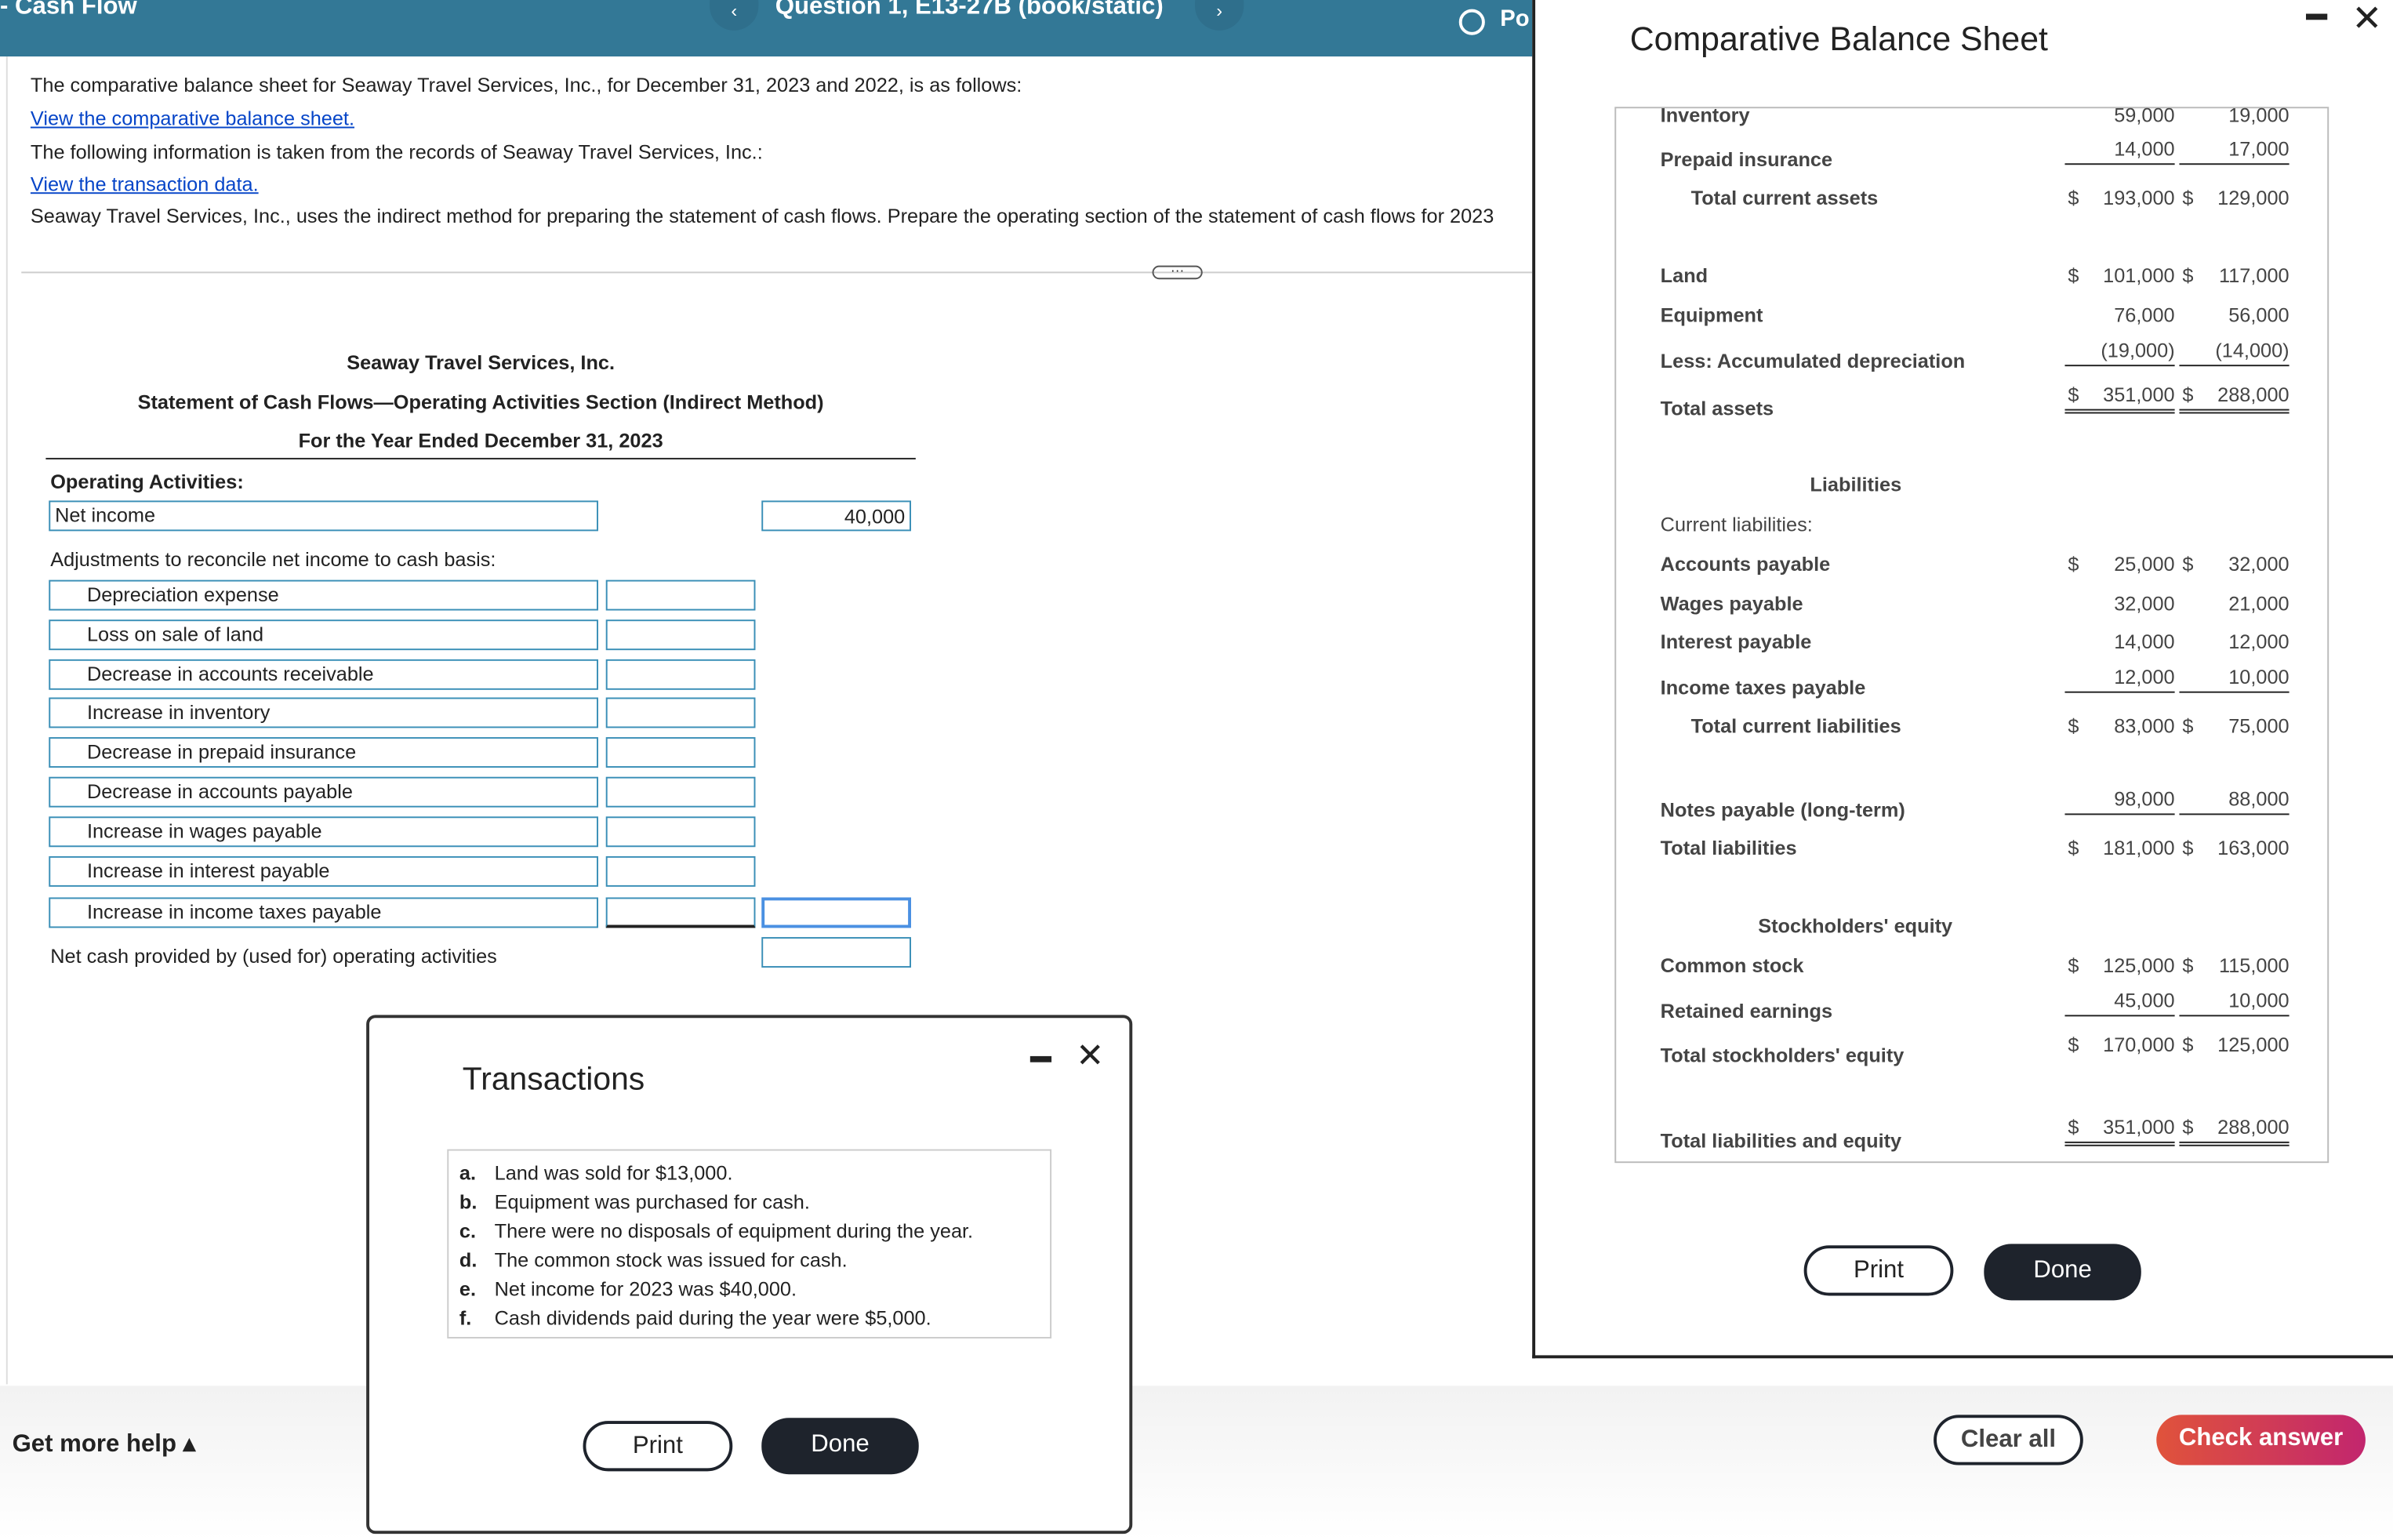  What do you see at coordinates (323, 913) in the screenshot?
I see `adjustment-label-field: Increase in income taxes payable` at bounding box center [323, 913].